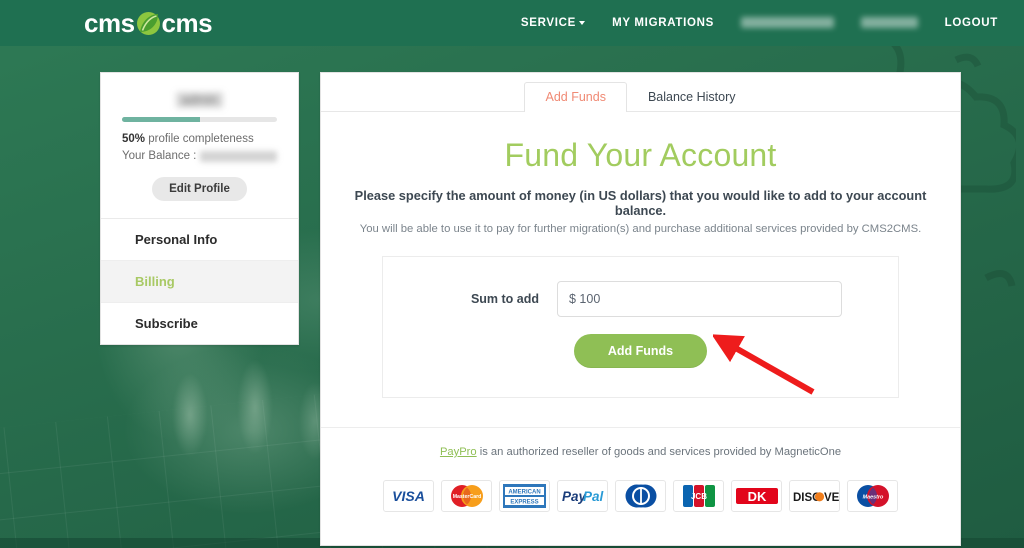 The width and height of the screenshot is (1024, 548). I want to click on nav-item-redacted-2: ██████, so click(889, 23).